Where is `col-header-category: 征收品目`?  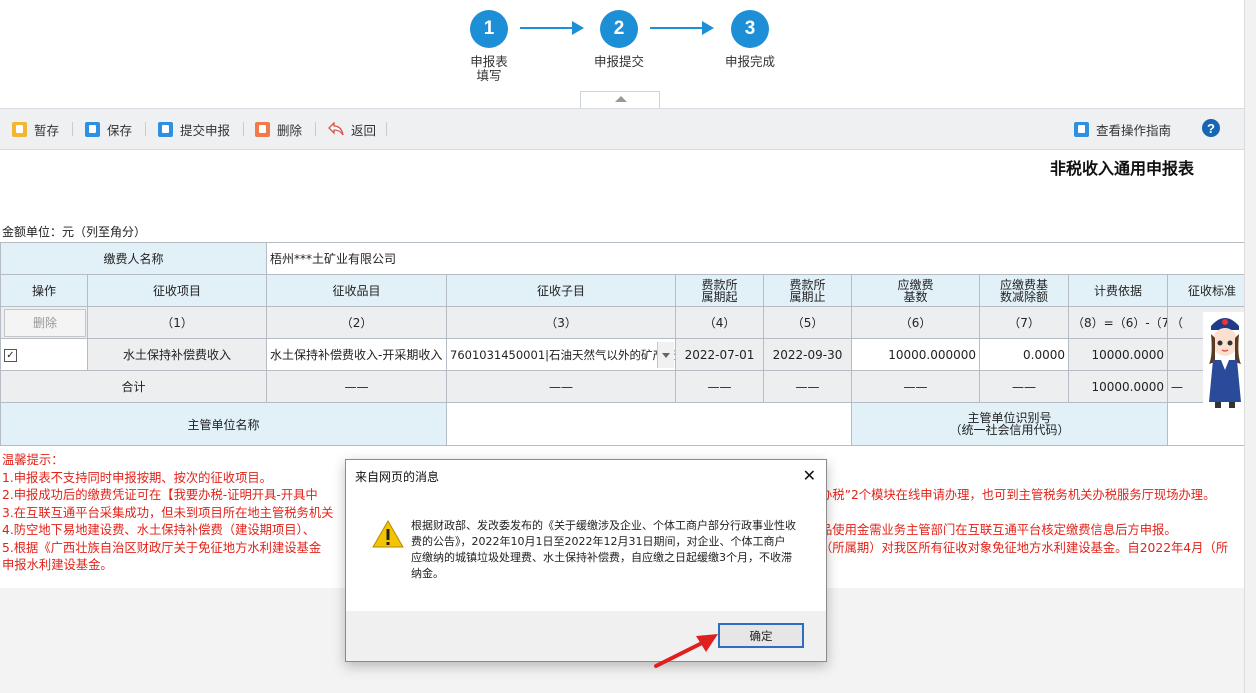 col-header-category: 征收品目 is located at coordinates (357, 290).